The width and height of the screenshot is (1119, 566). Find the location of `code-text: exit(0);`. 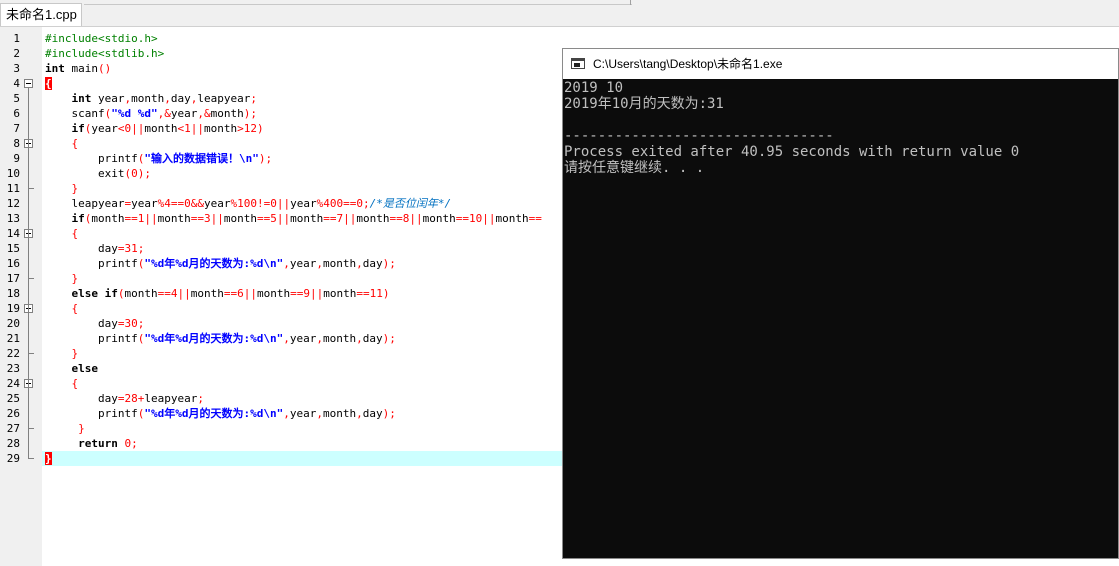

code-text: exit(0); is located at coordinates (98, 173).